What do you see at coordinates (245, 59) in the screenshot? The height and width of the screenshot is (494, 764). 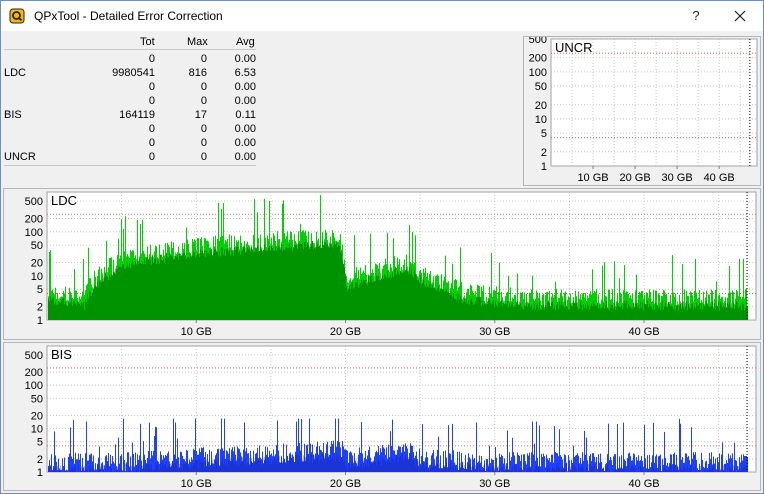 I see `row-avg: 0.00` at bounding box center [245, 59].